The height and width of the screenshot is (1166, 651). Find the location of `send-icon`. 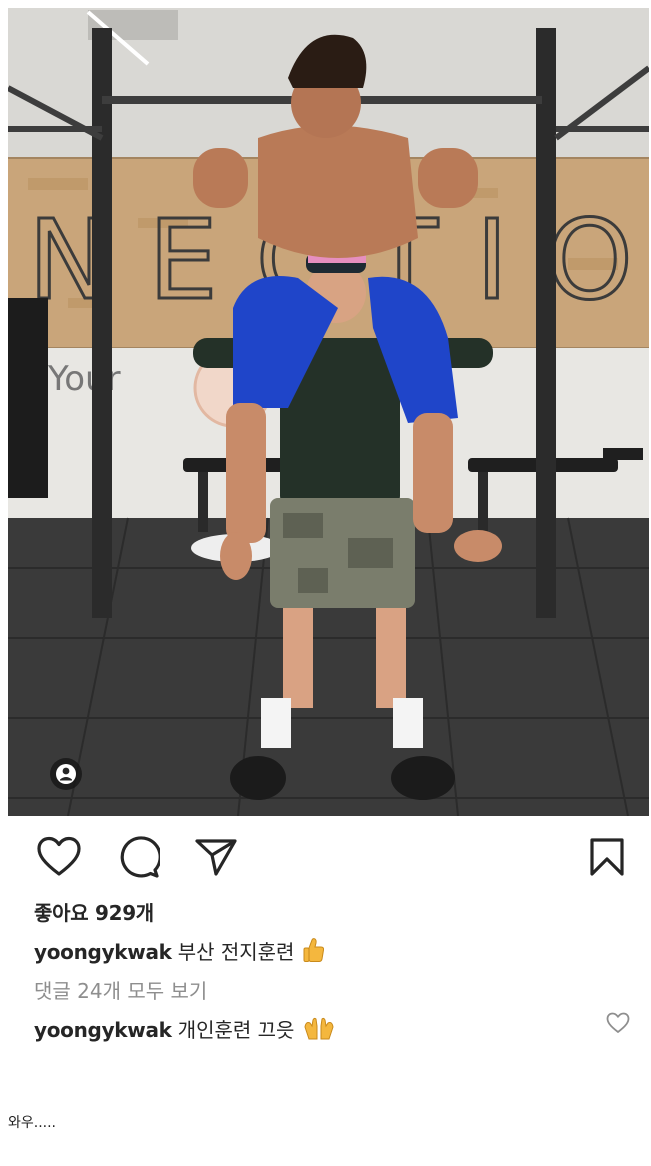

send-icon is located at coordinates (216, 857).